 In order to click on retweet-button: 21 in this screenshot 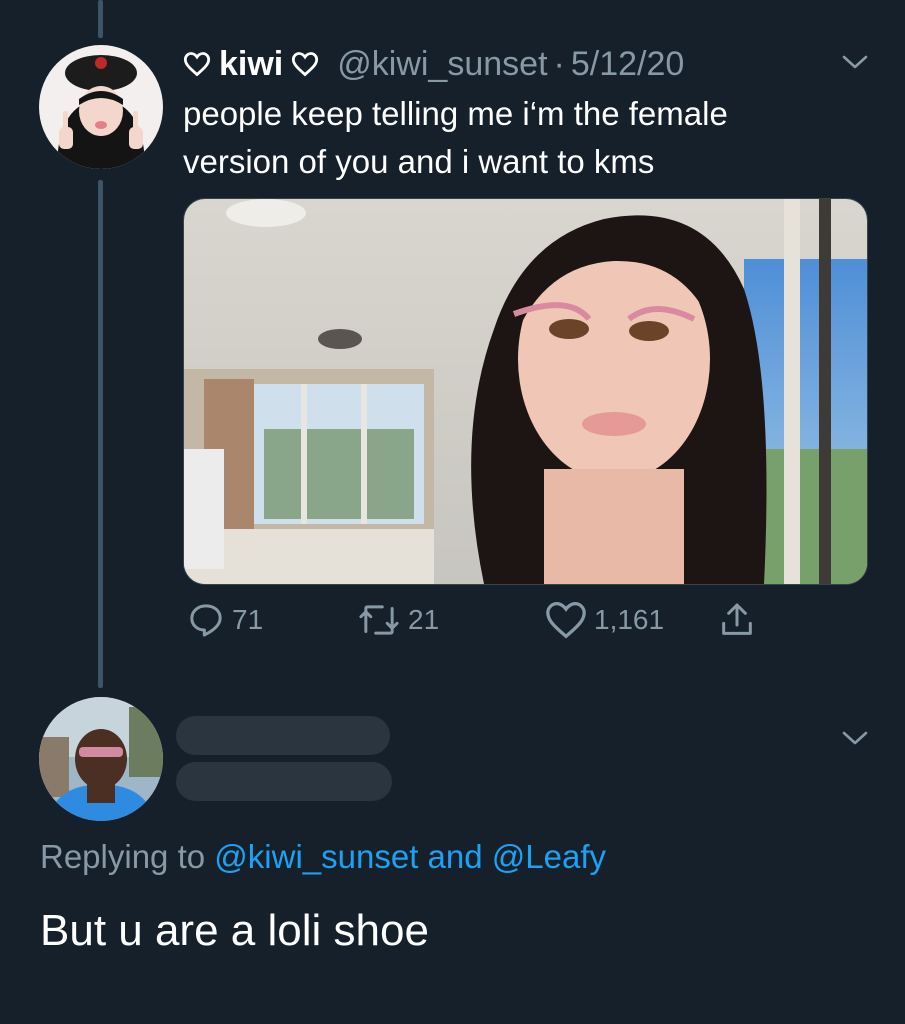, I will do `click(397, 620)`.